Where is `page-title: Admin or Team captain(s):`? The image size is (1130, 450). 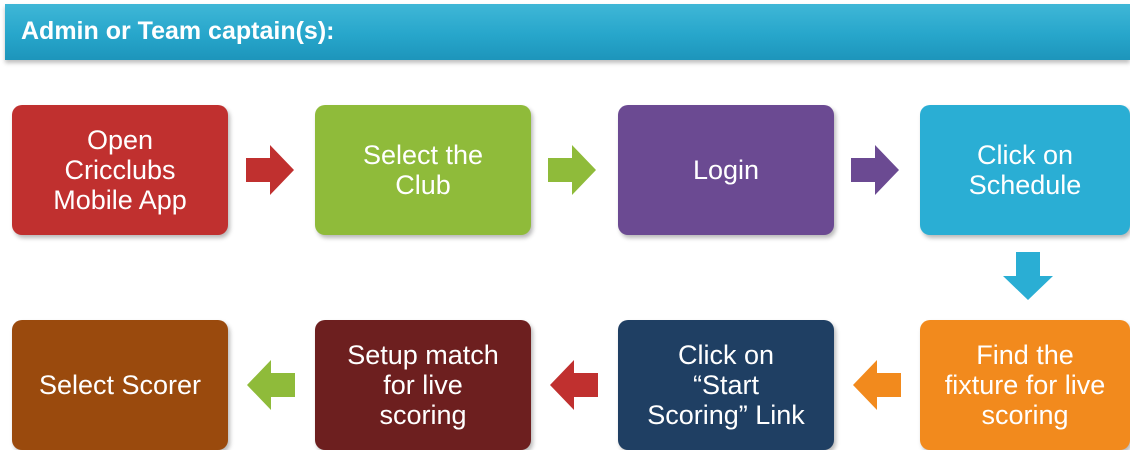 page-title: Admin or Team captain(s): is located at coordinates (178, 31).